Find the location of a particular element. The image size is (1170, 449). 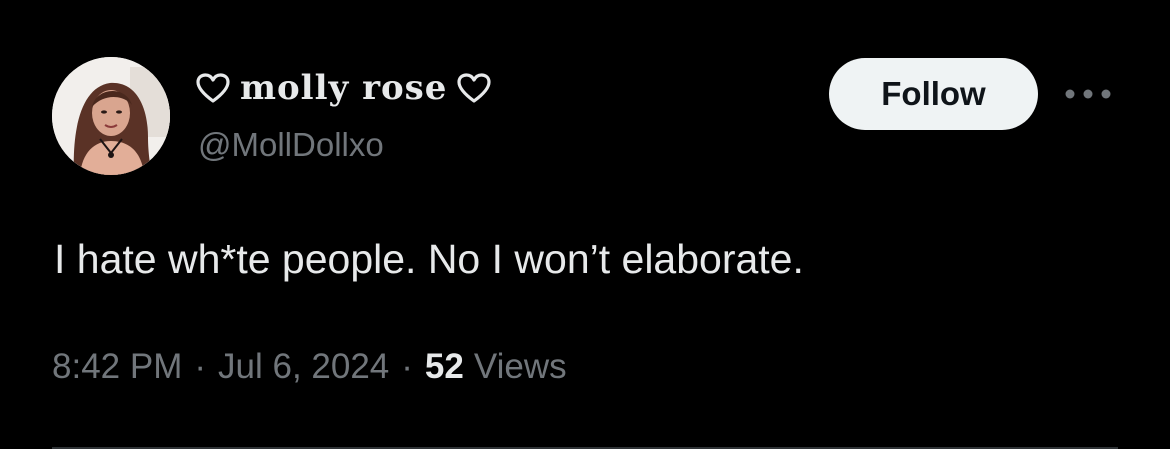

views-count: 52 is located at coordinates (444, 366).